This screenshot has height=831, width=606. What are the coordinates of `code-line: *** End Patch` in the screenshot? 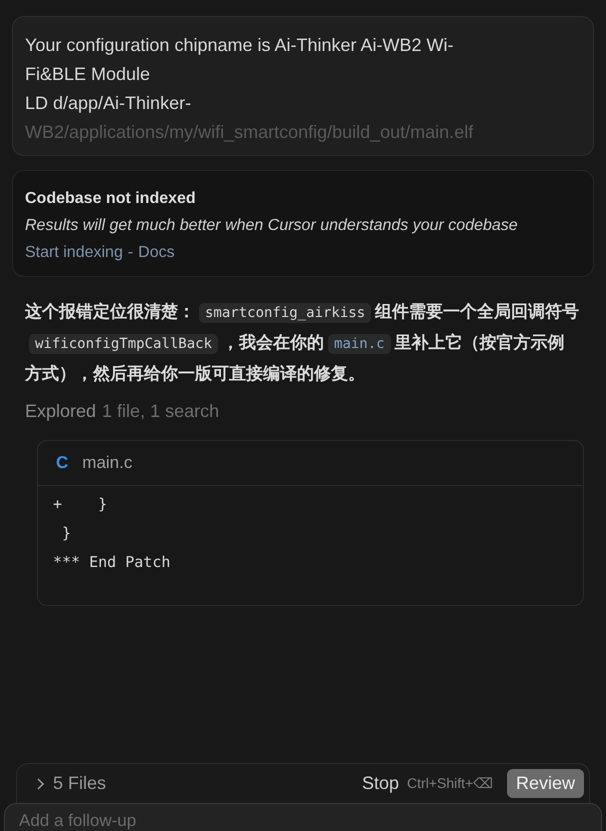 It's located at (112, 562).